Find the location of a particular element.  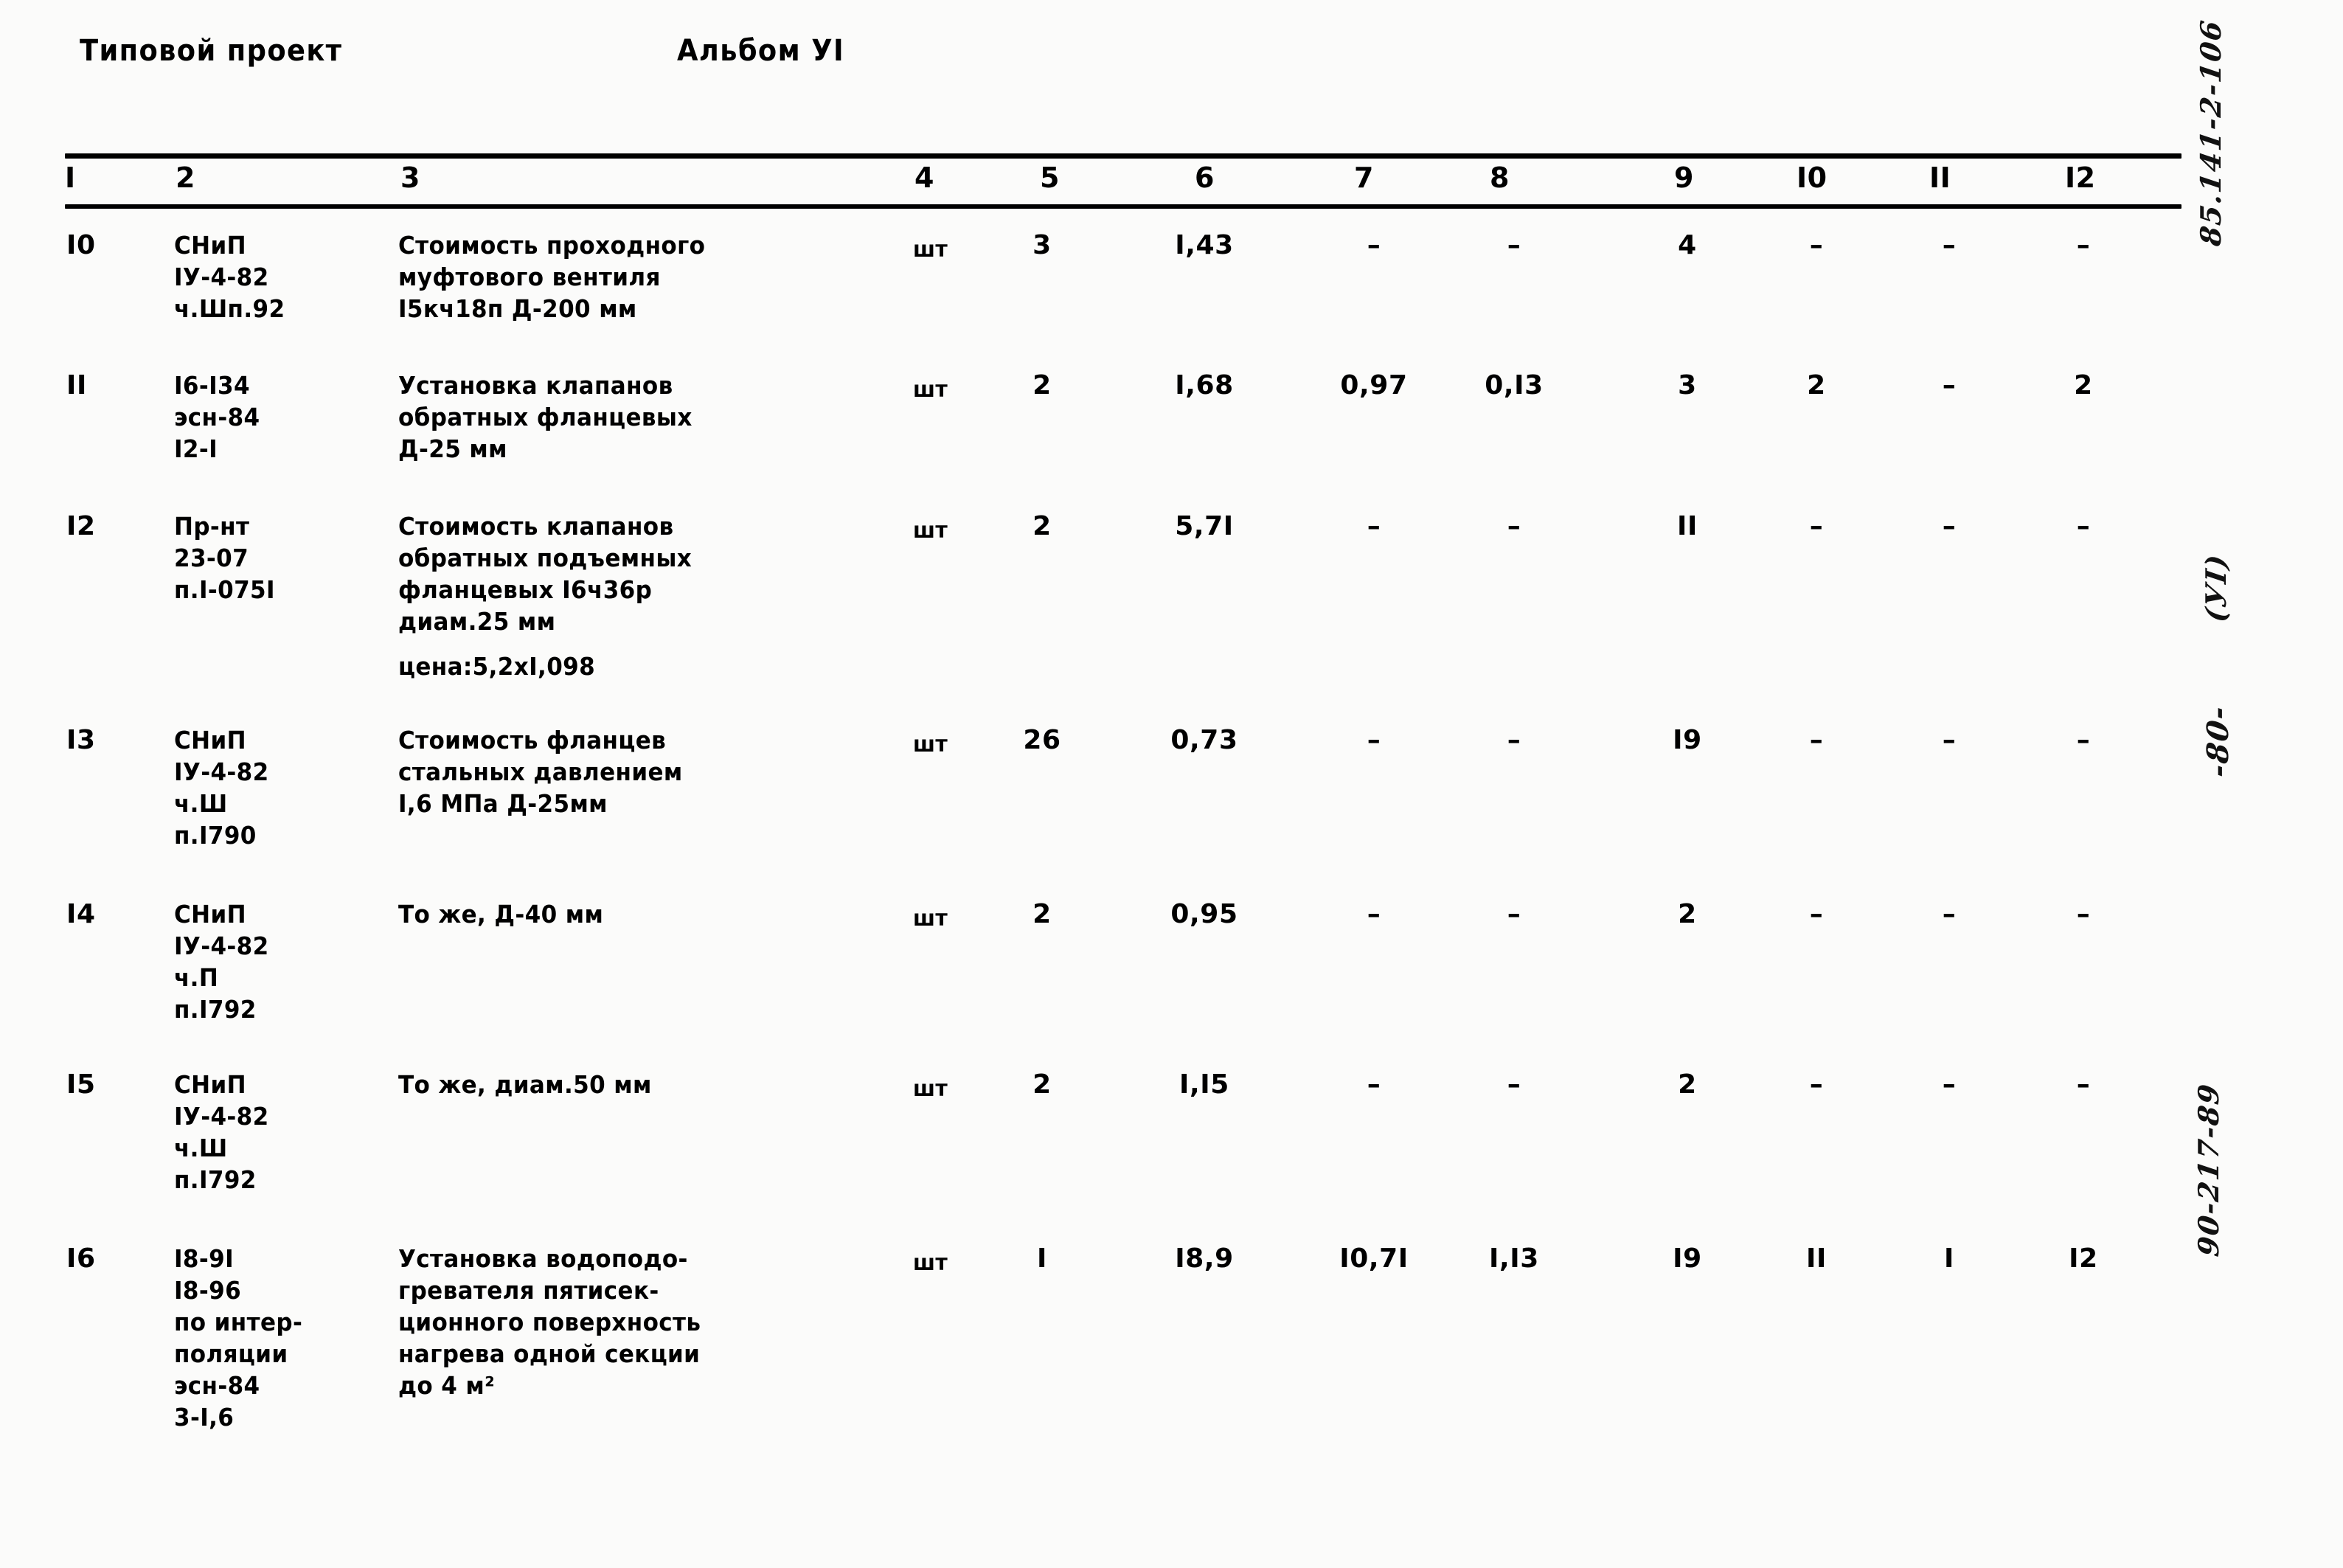

row-col7: 0,97 is located at coordinates (1374, 385).